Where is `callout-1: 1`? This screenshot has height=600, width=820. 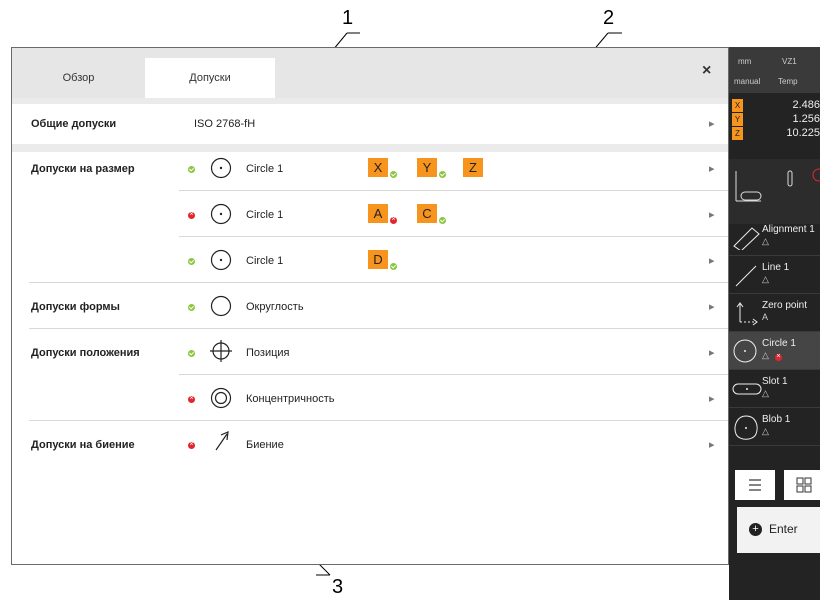
callout-1: 1 is located at coordinates (348, 18).